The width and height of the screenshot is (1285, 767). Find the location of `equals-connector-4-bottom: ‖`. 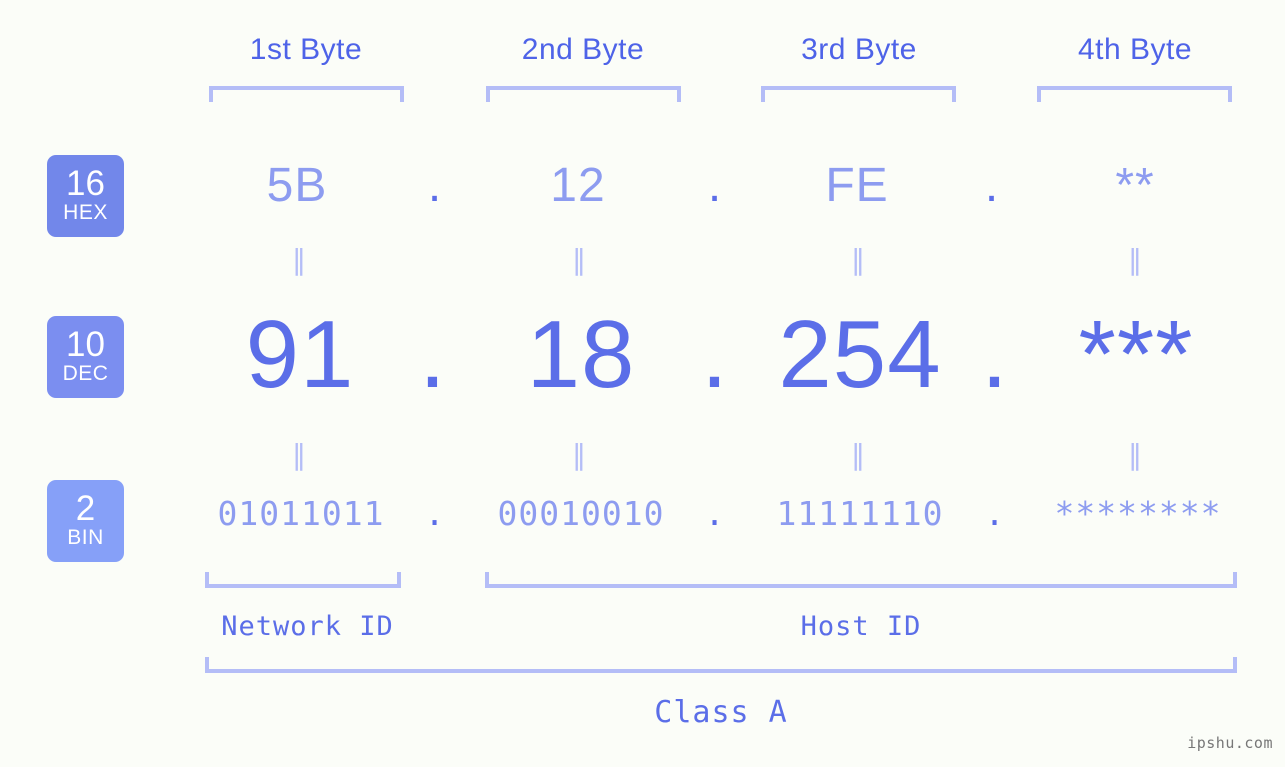

equals-connector-4-bottom: ‖ is located at coordinates (1136, 454).